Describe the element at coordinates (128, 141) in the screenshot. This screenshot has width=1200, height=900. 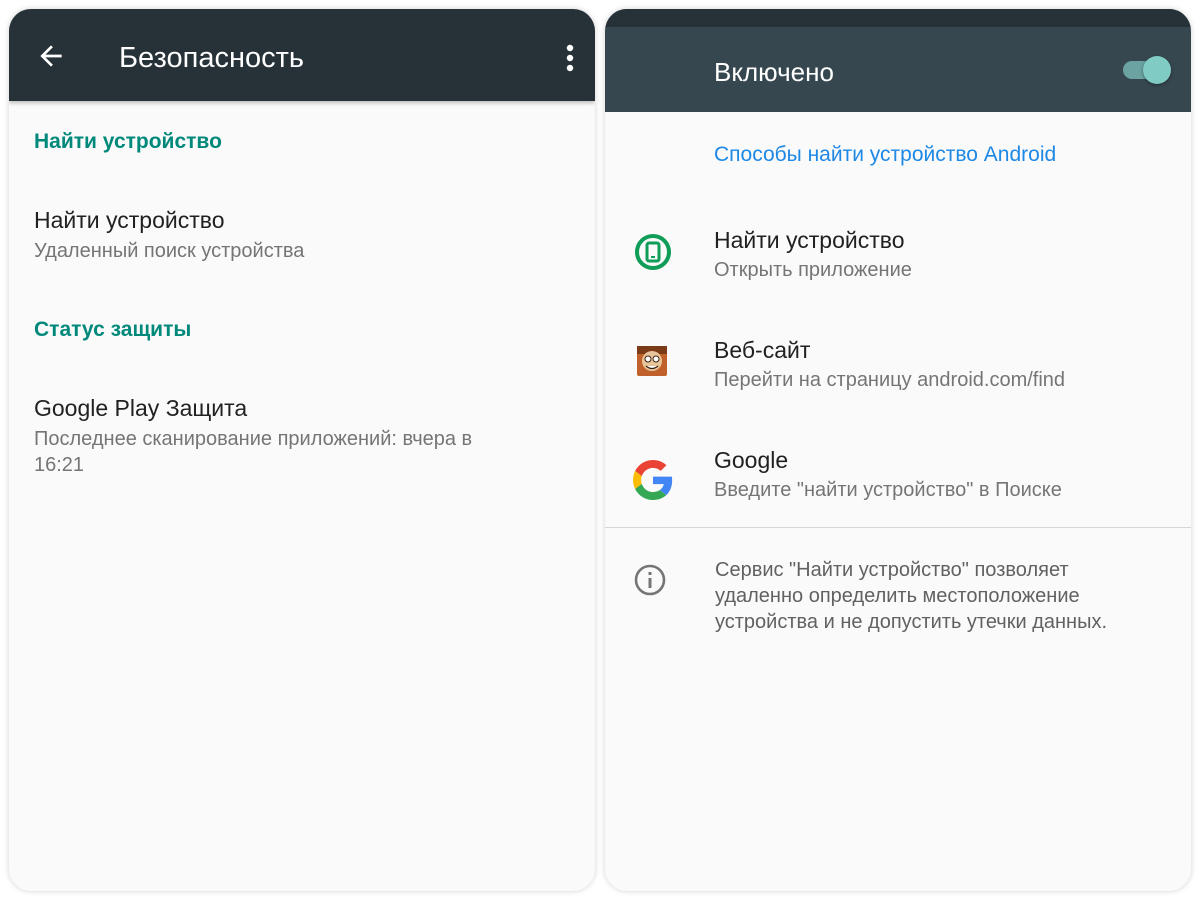
I see `section-header-find-device: Найти устройство` at that location.